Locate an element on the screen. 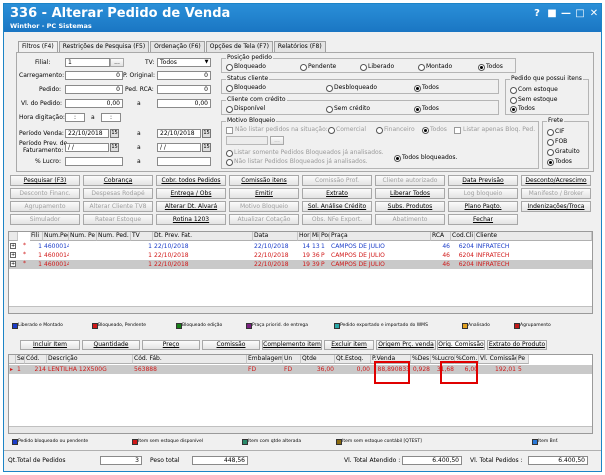  credito-disponivel-radio: Disponível is located at coordinates (245, 109).